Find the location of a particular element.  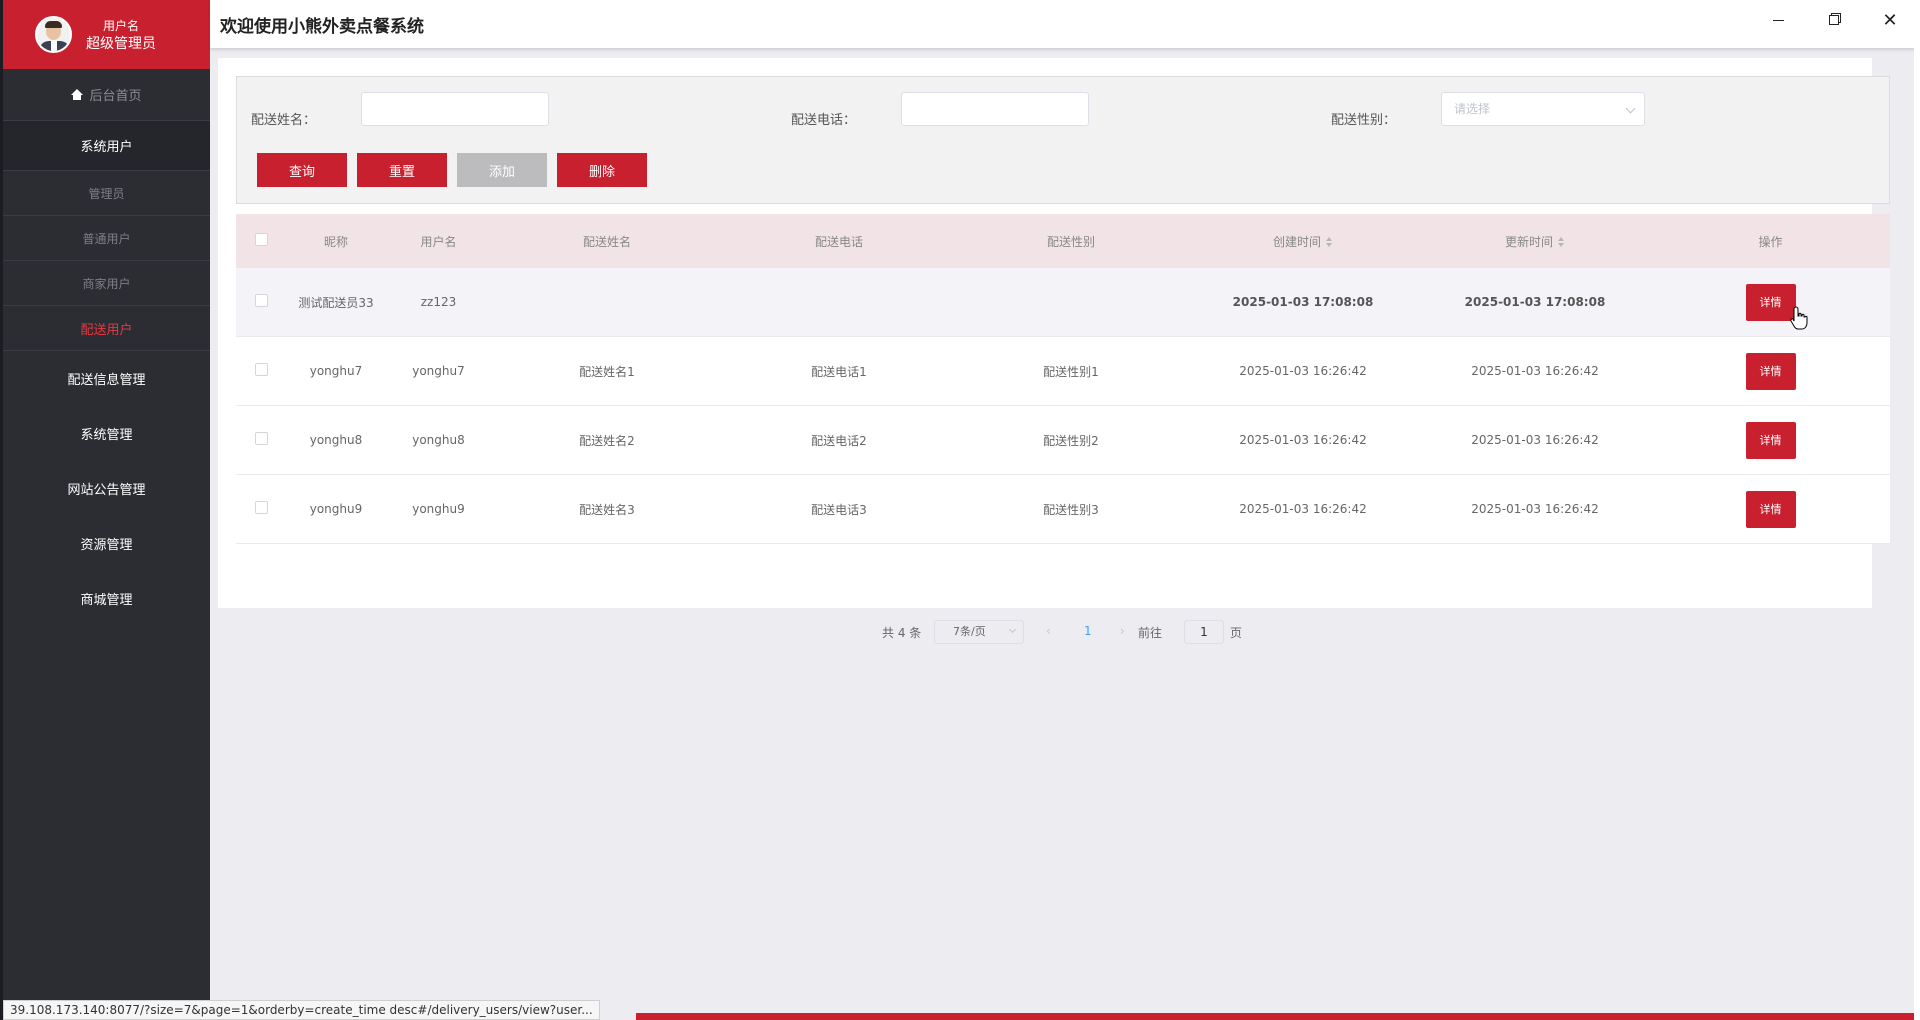

page-number-current: 1 is located at coordinates (1088, 631).